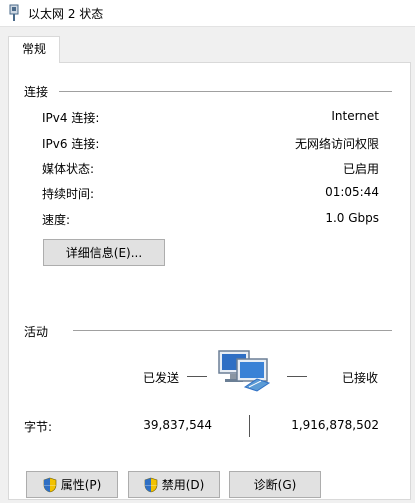 The height and width of the screenshot is (503, 415). Describe the element at coordinates (249, 426) in the screenshot. I see `bytes-separator` at that location.